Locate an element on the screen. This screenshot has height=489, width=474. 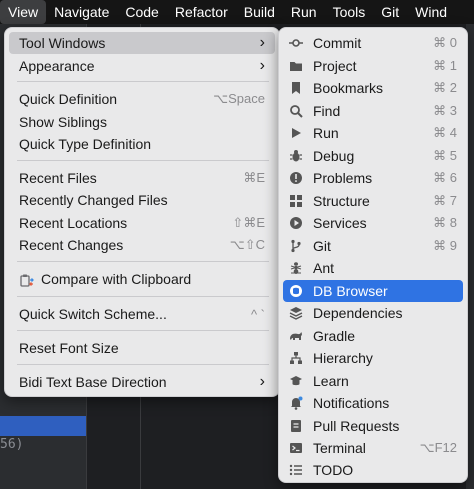
tool-window-shortcut: ⌥F12 is located at coordinates (438, 447).